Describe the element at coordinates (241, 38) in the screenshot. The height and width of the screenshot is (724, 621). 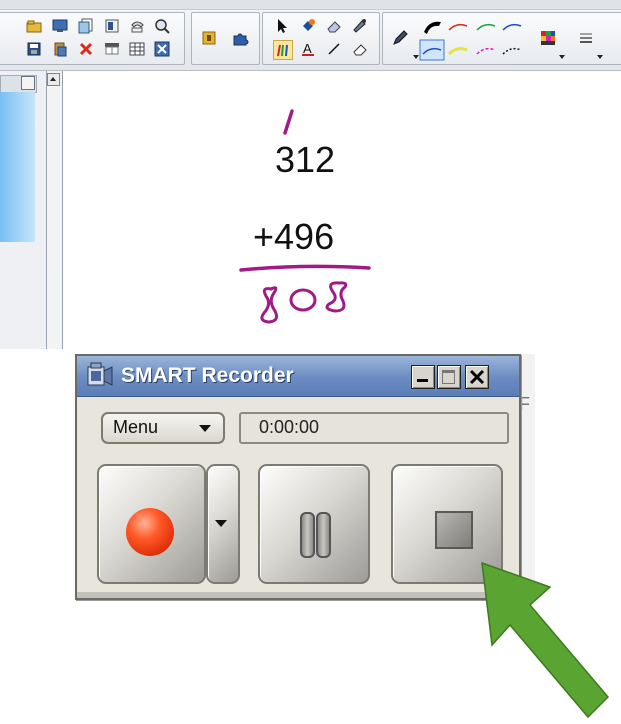
I see `puzzle-icon` at that location.